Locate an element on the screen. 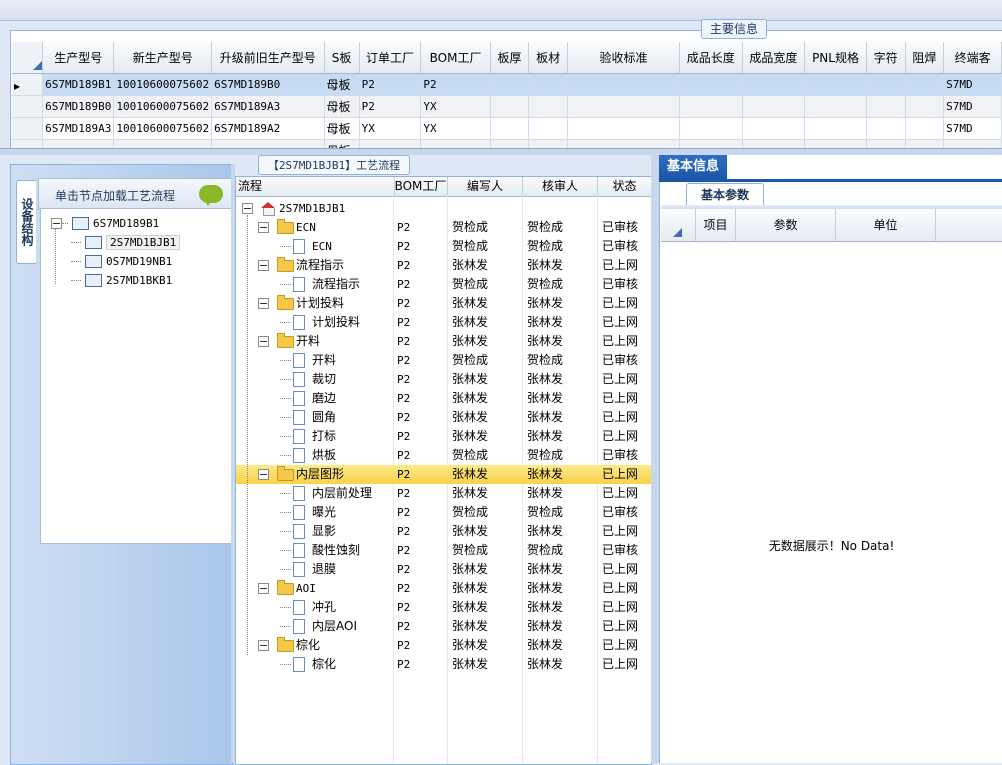  process-tab: 【2S7MD1BJB1】工艺流程 is located at coordinates (334, 165).